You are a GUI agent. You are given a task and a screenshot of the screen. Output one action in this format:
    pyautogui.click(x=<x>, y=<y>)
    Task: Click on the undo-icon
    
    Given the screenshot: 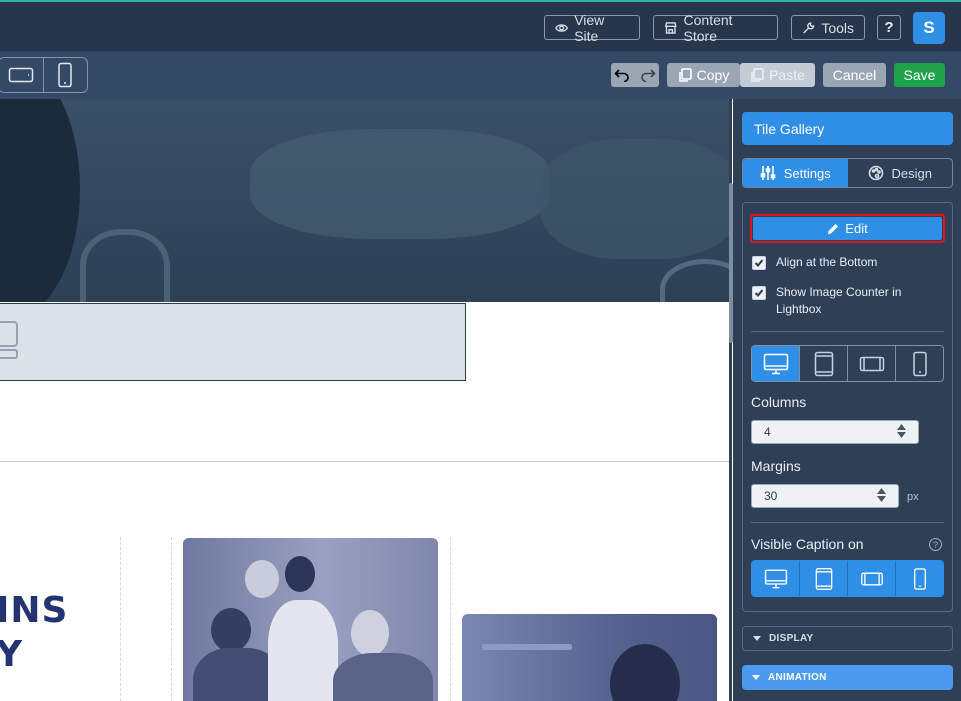 What is the action you would take?
    pyautogui.click(x=621, y=75)
    